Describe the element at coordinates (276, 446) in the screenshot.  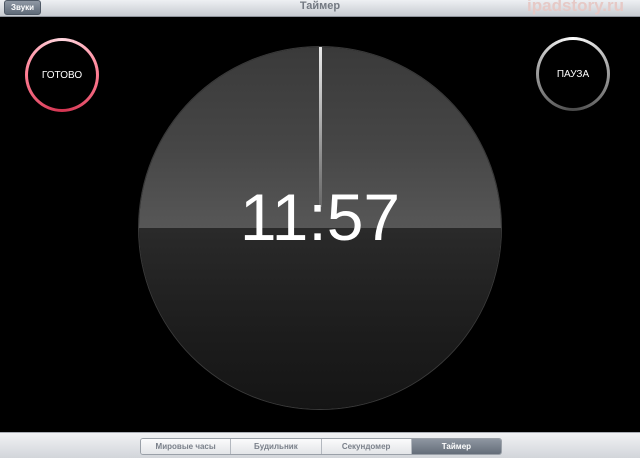
I see `tab-alarm: Будильник` at that location.